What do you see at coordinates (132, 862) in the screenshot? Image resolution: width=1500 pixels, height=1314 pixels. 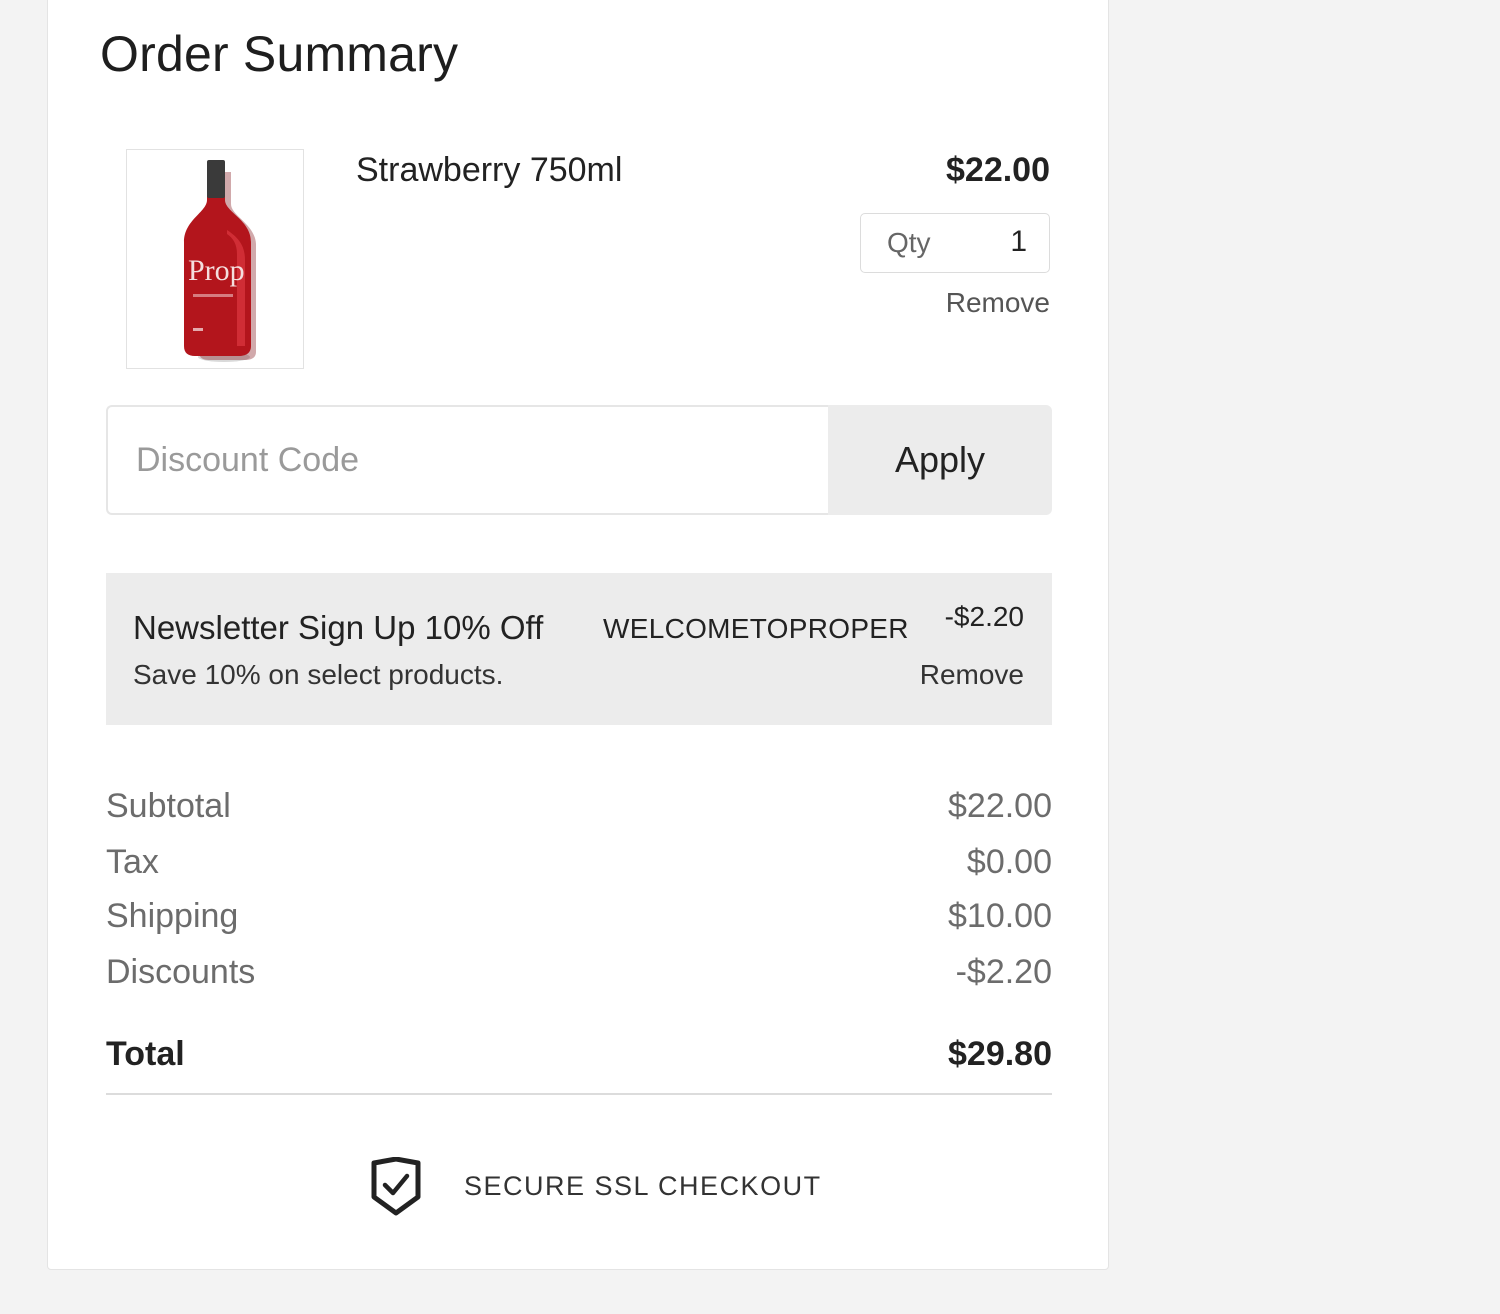 I see `tax-label: Tax` at bounding box center [132, 862].